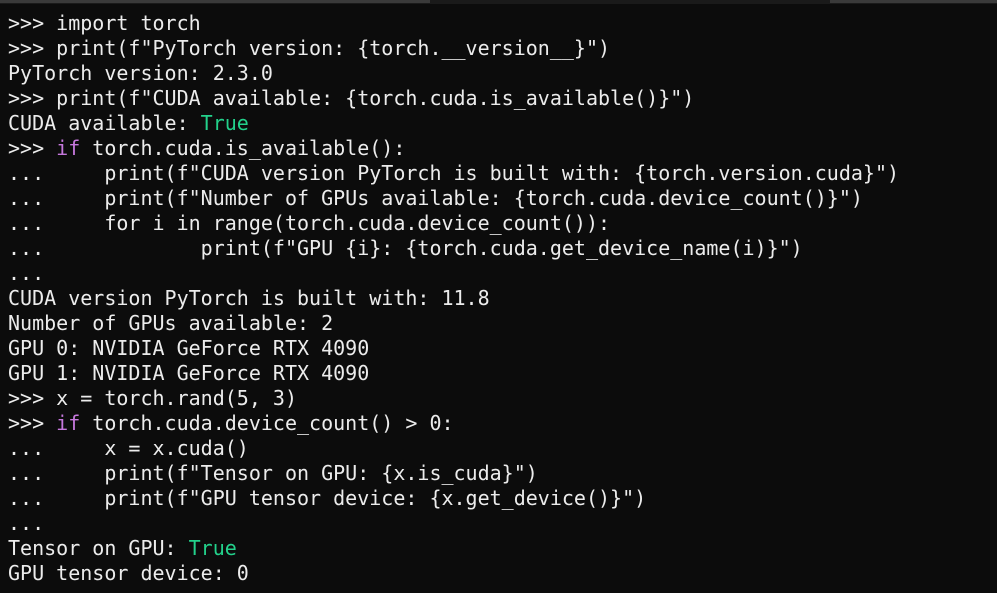  Describe the element at coordinates (500, 23) in the screenshot. I see `terminal-input-line: >>> import torch` at that location.